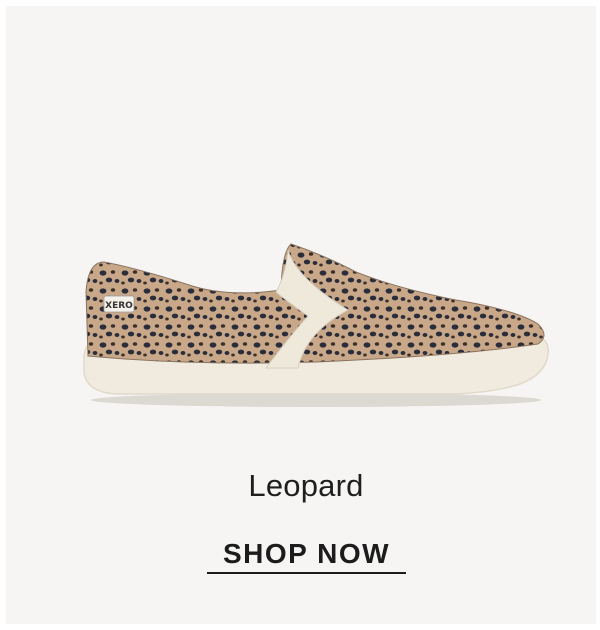 The height and width of the screenshot is (630, 600). I want to click on product-name: Leopard, so click(303, 486).